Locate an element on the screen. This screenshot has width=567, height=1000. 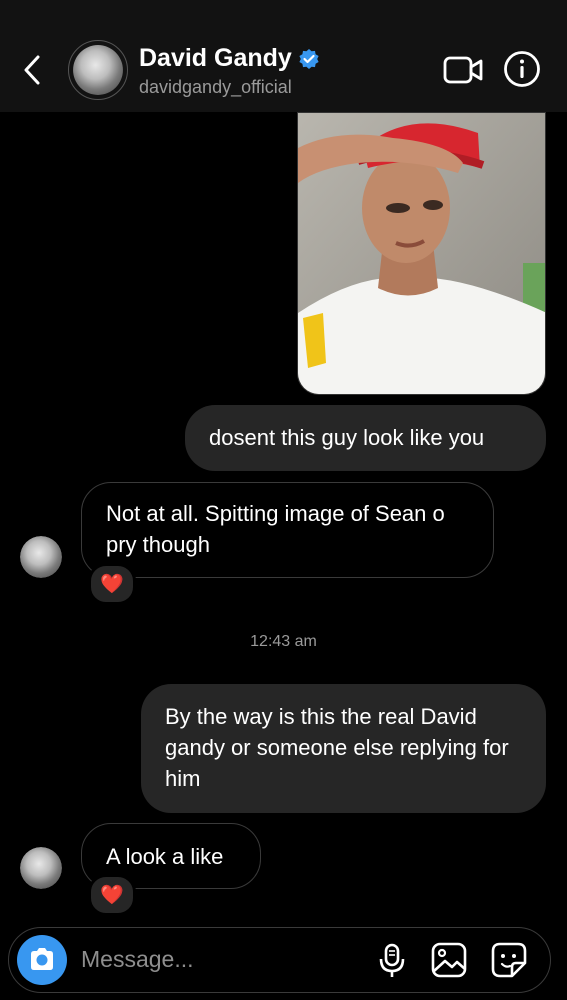
contact-name: David Gandy is located at coordinates (215, 58).